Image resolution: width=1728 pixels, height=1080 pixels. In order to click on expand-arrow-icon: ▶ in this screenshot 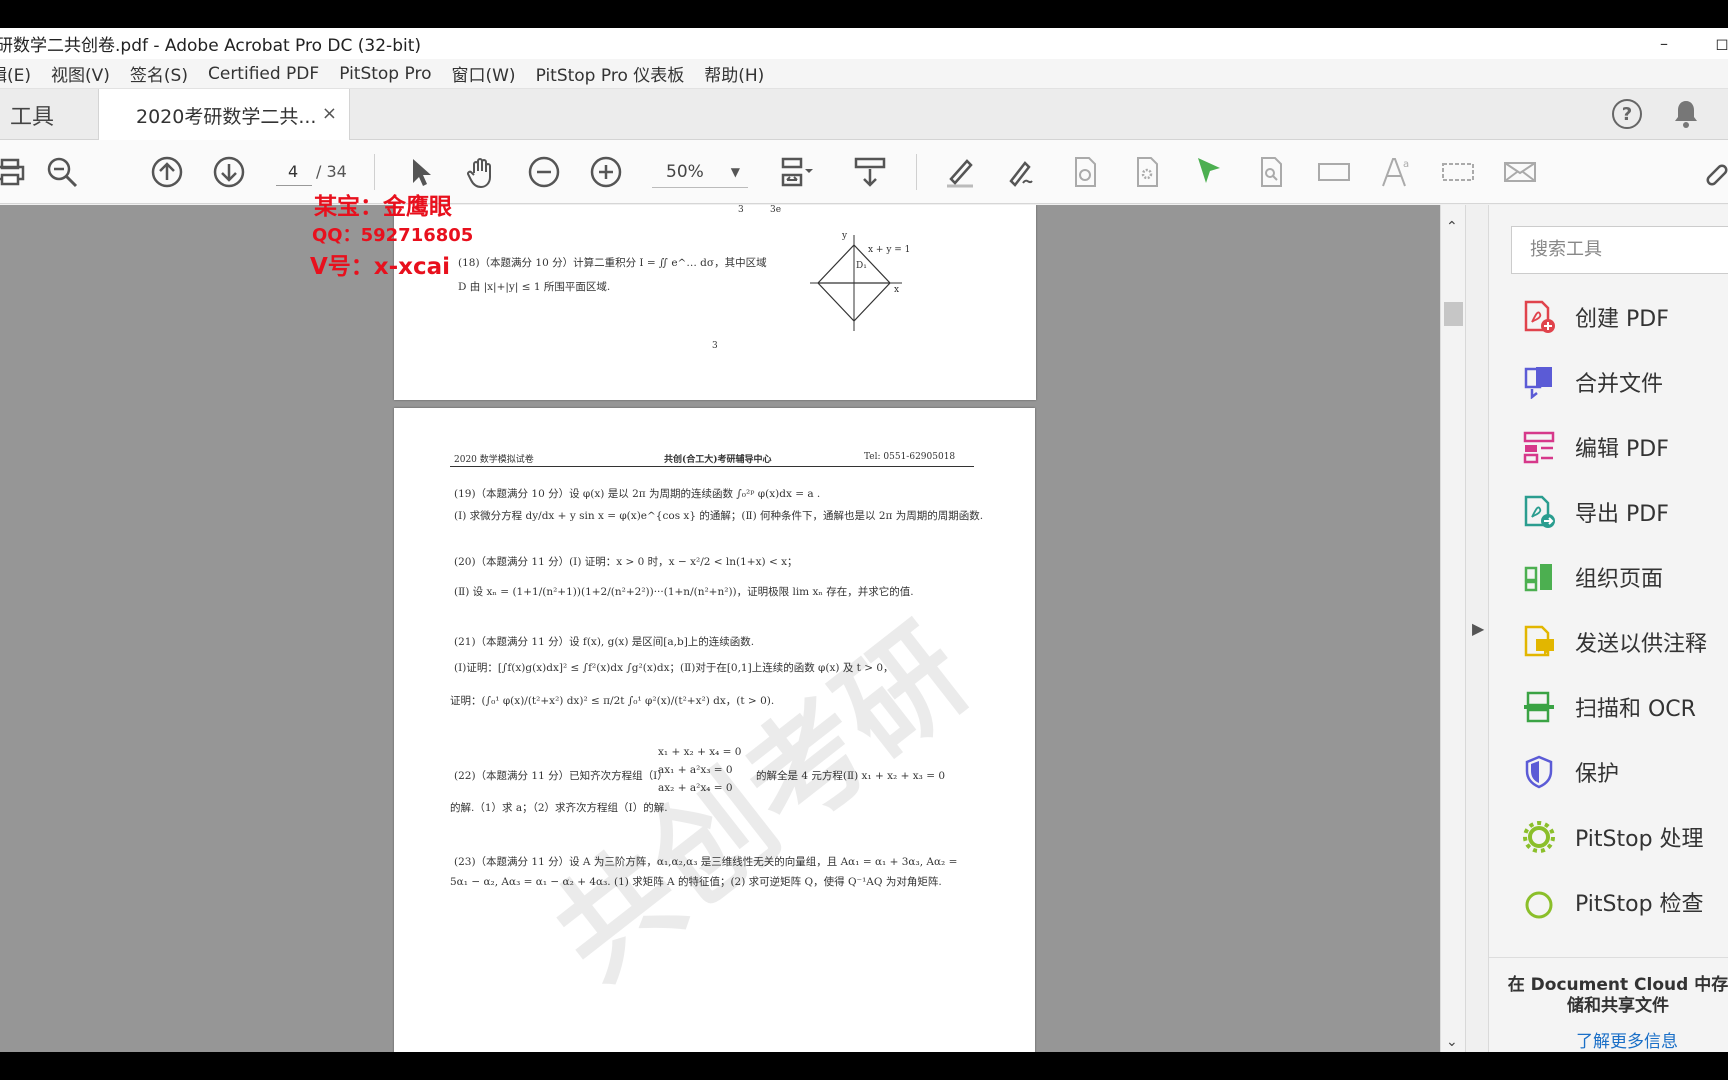, I will do `click(1478, 628)`.